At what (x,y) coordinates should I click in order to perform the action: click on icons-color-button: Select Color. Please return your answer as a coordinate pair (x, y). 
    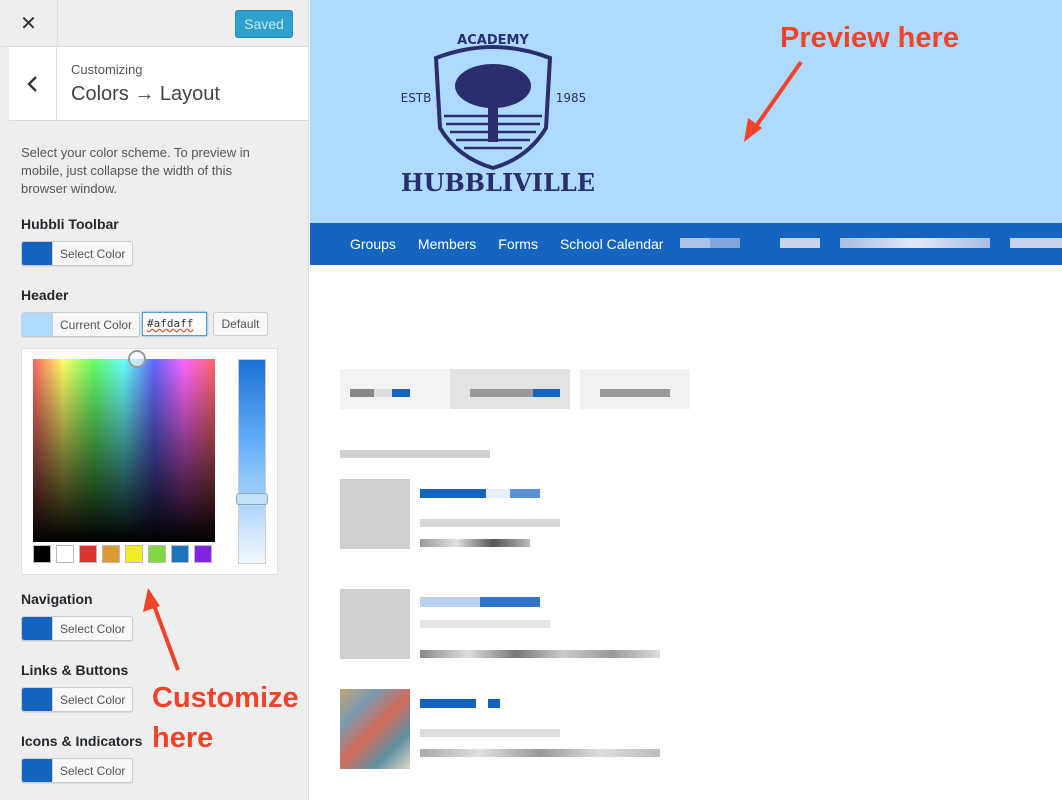
    Looking at the image, I should click on (77, 770).